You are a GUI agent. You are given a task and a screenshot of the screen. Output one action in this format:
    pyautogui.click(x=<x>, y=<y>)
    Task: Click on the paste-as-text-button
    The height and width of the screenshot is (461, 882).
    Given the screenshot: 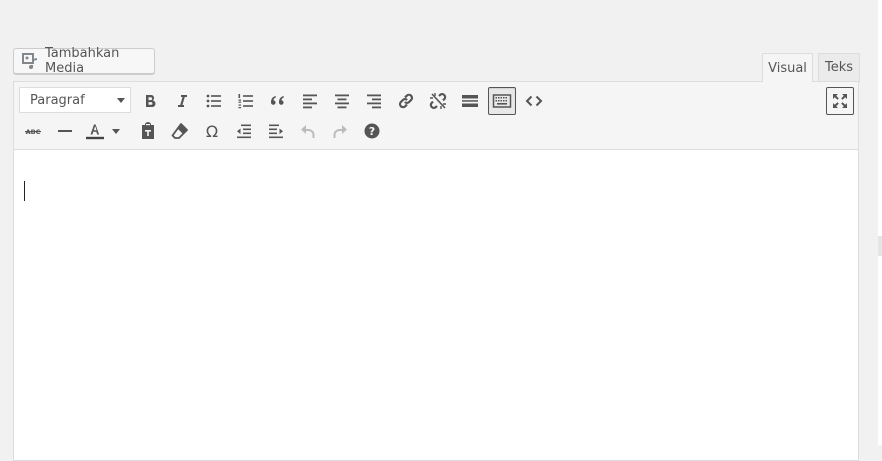 What is the action you would take?
    pyautogui.click(x=148, y=131)
    